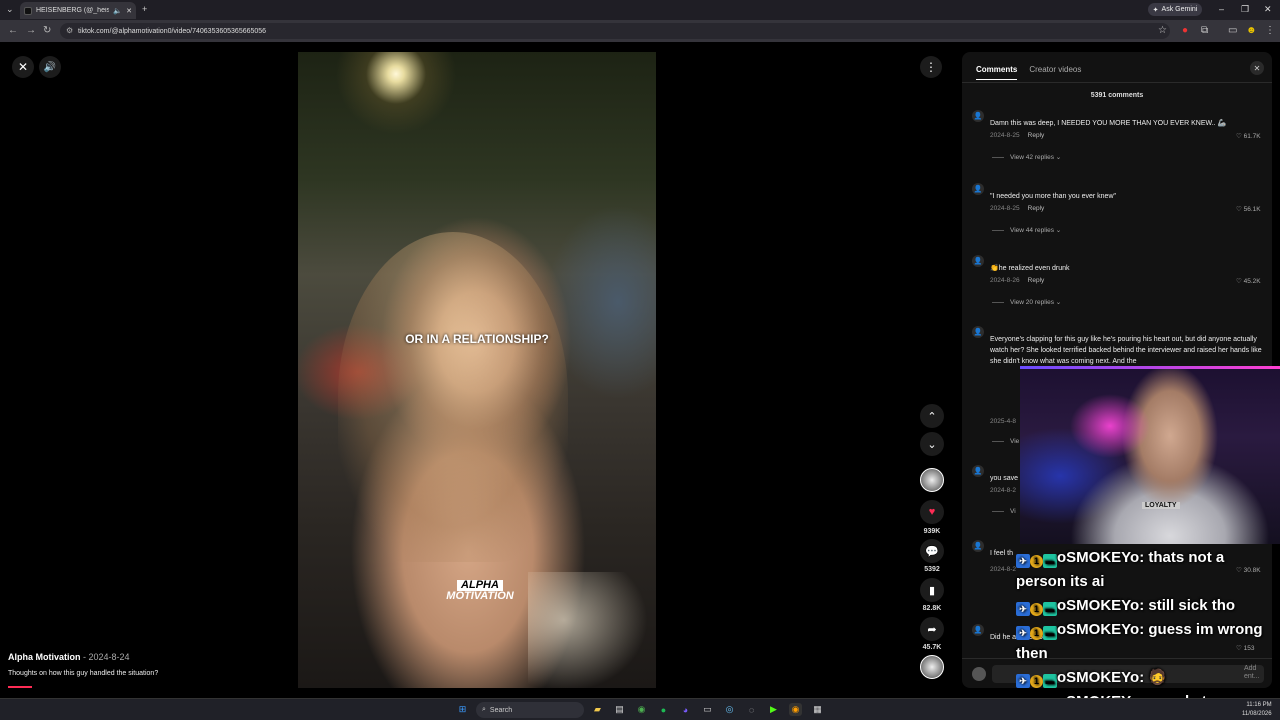 The height and width of the screenshot is (720, 1280). I want to click on extensions-puzzle-icon: ⧉, so click(1204, 30).